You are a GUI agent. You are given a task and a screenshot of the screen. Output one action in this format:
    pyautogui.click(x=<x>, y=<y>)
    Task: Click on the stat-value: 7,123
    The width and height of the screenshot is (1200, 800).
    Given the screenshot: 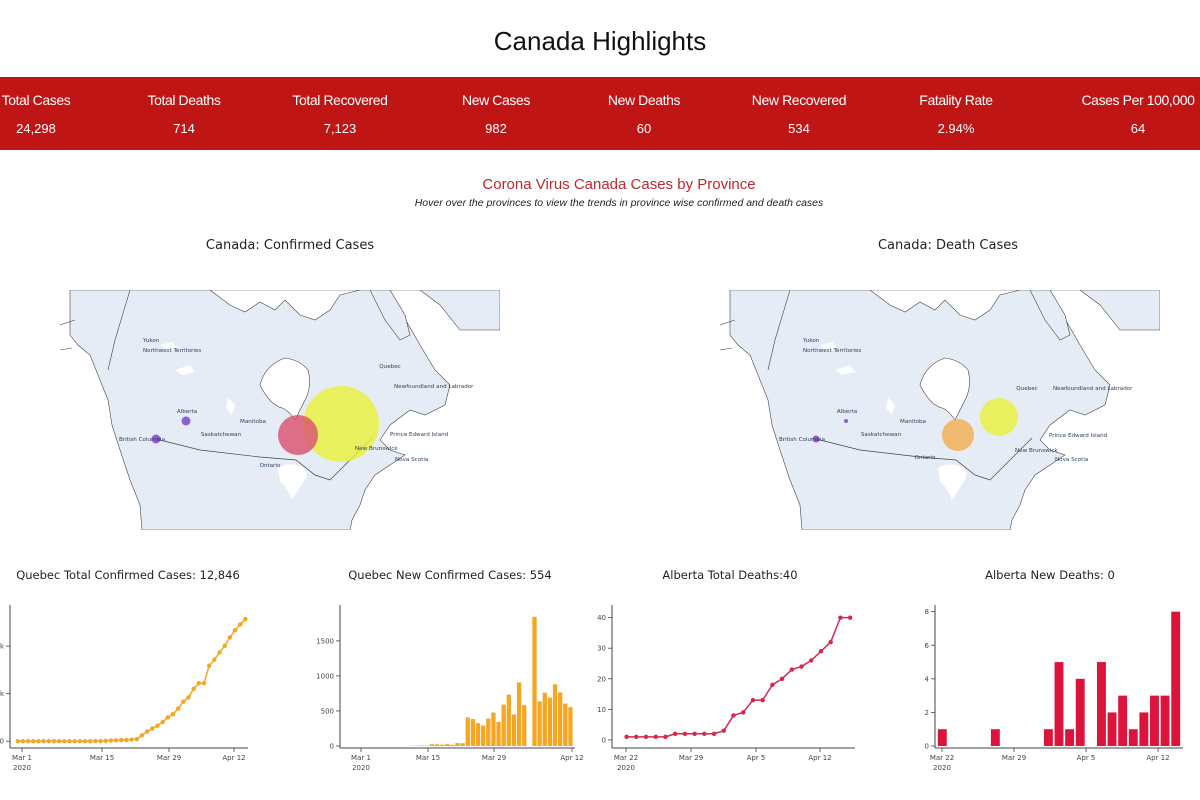 What is the action you would take?
    pyautogui.click(x=340, y=128)
    